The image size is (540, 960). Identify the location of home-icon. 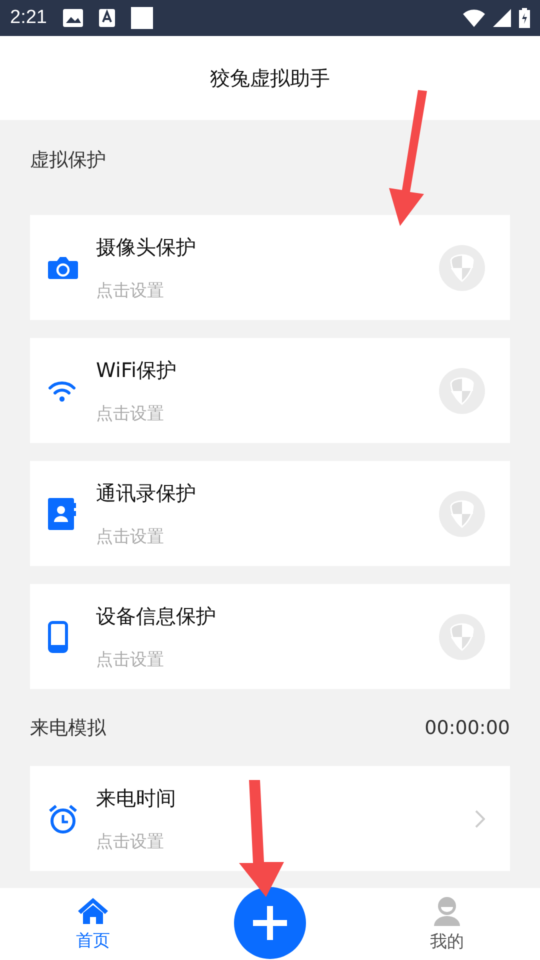
(93, 910).